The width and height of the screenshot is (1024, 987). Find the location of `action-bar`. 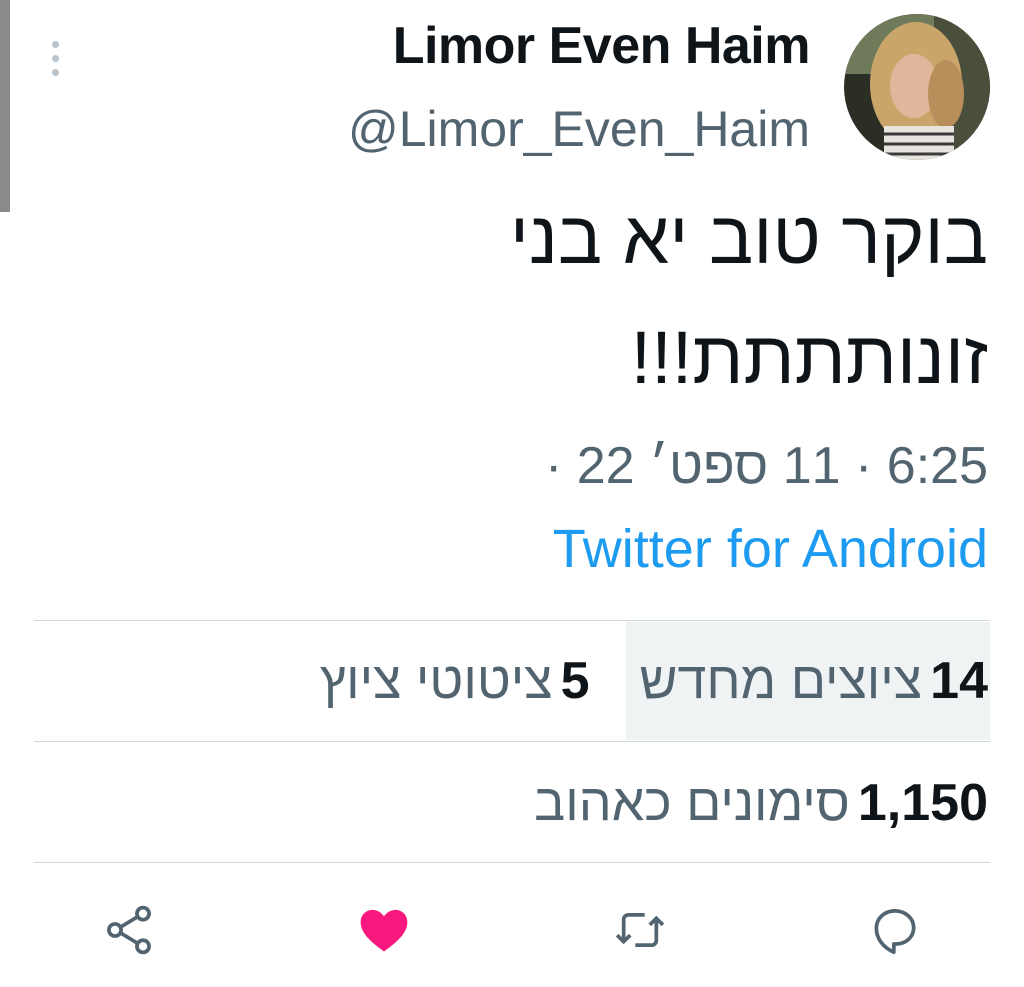

action-bar is located at coordinates (512, 930).